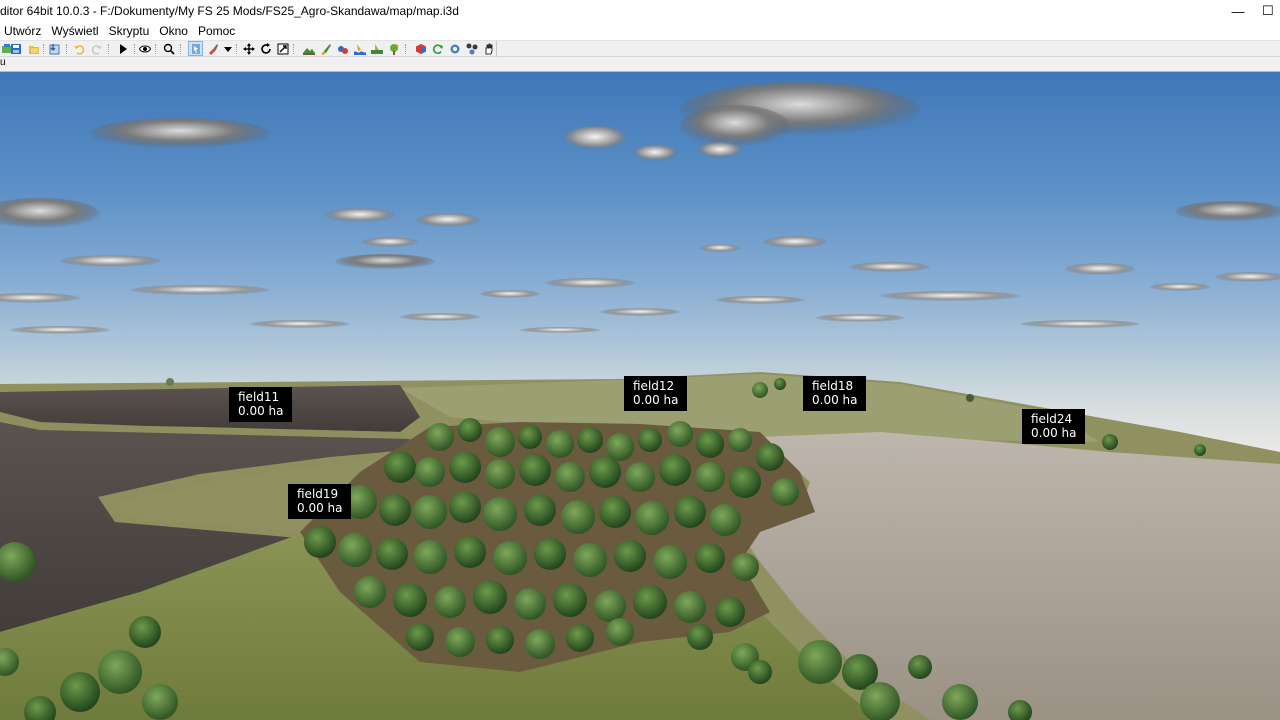  What do you see at coordinates (173, 31) in the screenshot?
I see `menu-window: Okno` at bounding box center [173, 31].